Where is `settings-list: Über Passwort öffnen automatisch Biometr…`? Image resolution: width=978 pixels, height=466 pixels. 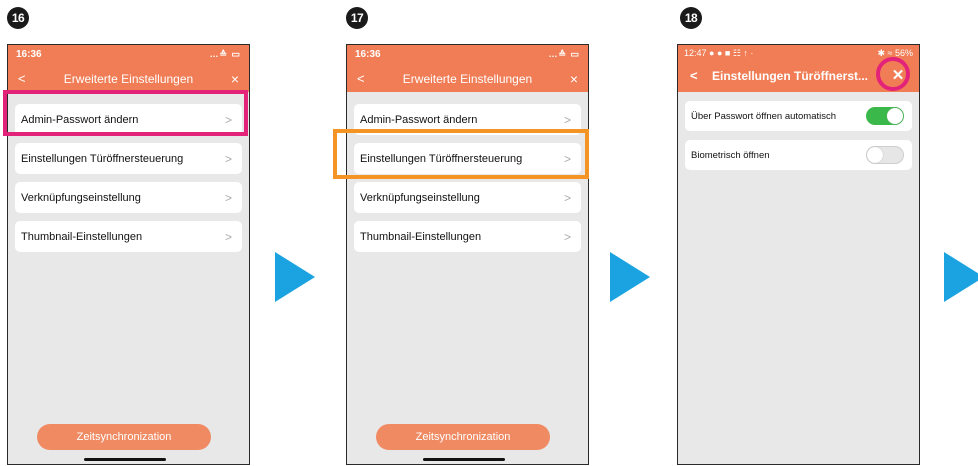
settings-list: Über Passwort öffnen automatisch Biometr… is located at coordinates (798, 135).